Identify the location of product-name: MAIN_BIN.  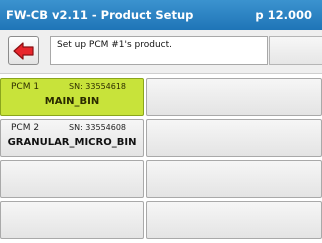
(72, 101).